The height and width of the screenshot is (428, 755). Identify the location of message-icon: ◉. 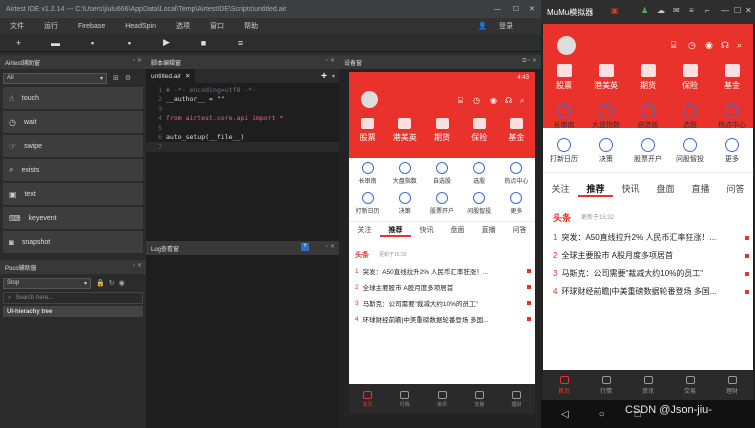
(493, 100).